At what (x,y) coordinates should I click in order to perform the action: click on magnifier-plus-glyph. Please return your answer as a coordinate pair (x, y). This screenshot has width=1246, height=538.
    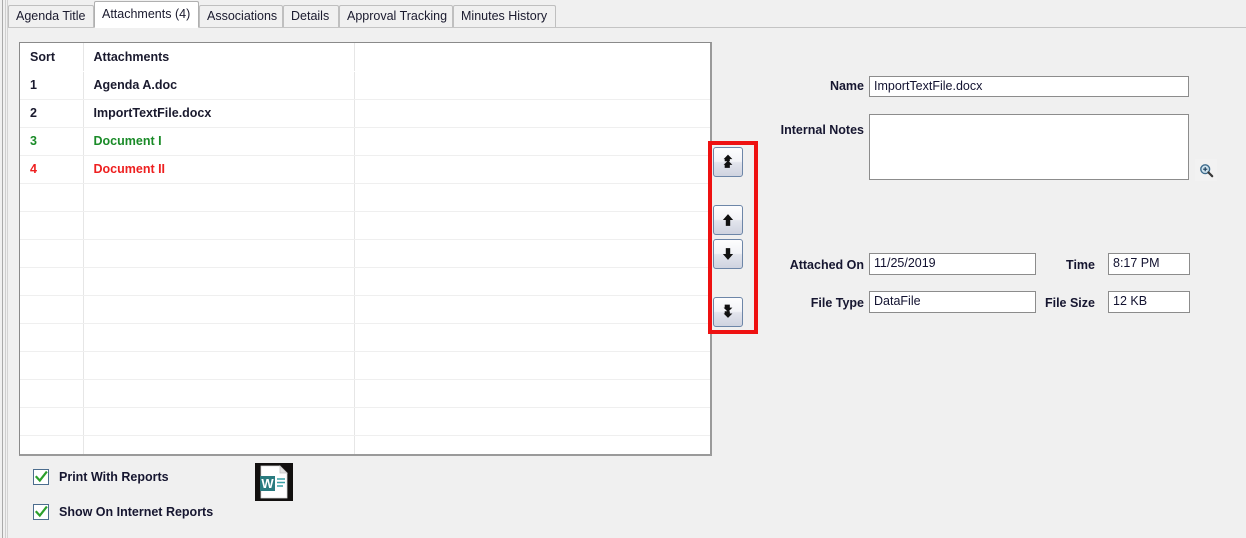
    Looking at the image, I should click on (1206, 170).